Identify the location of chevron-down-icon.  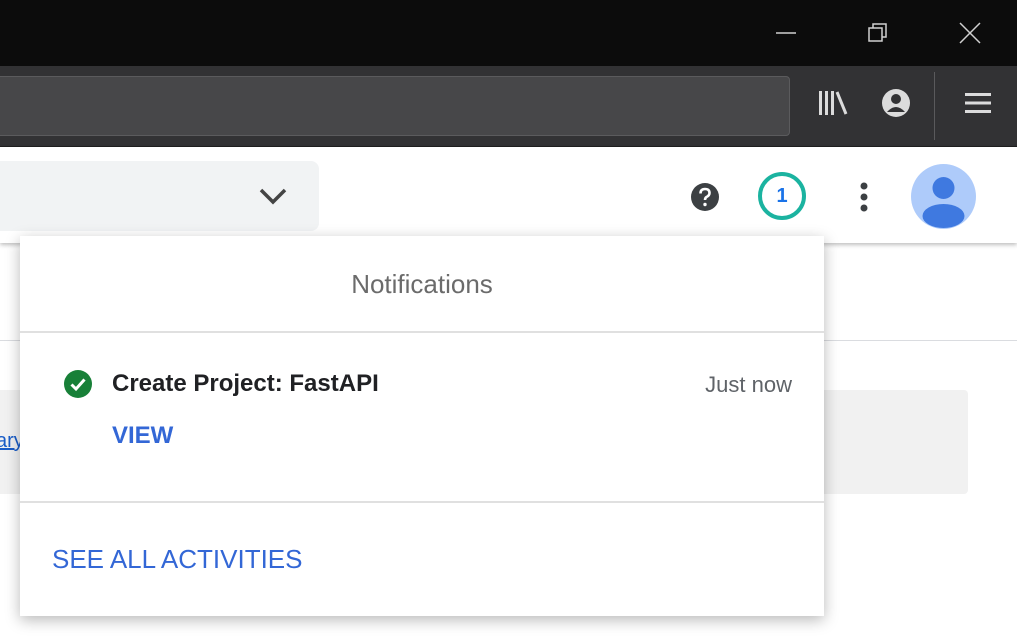
(273, 196).